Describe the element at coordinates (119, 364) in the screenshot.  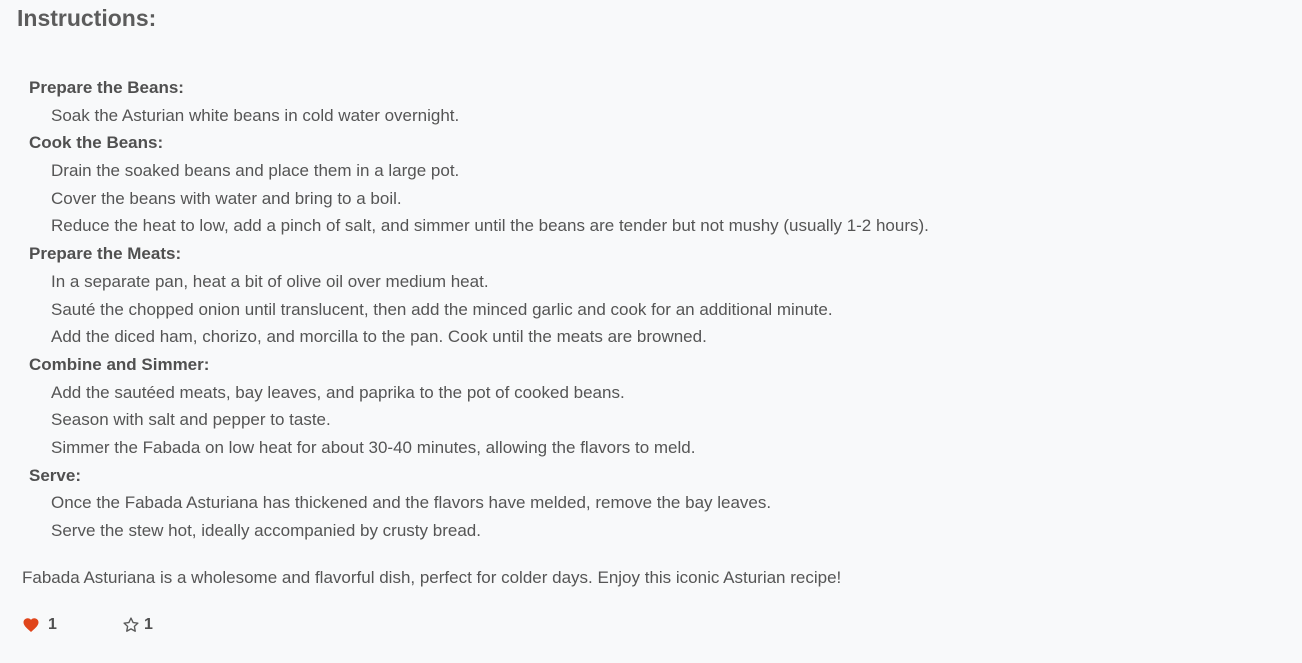
I see `section-title: Combine and Simmer:` at that location.